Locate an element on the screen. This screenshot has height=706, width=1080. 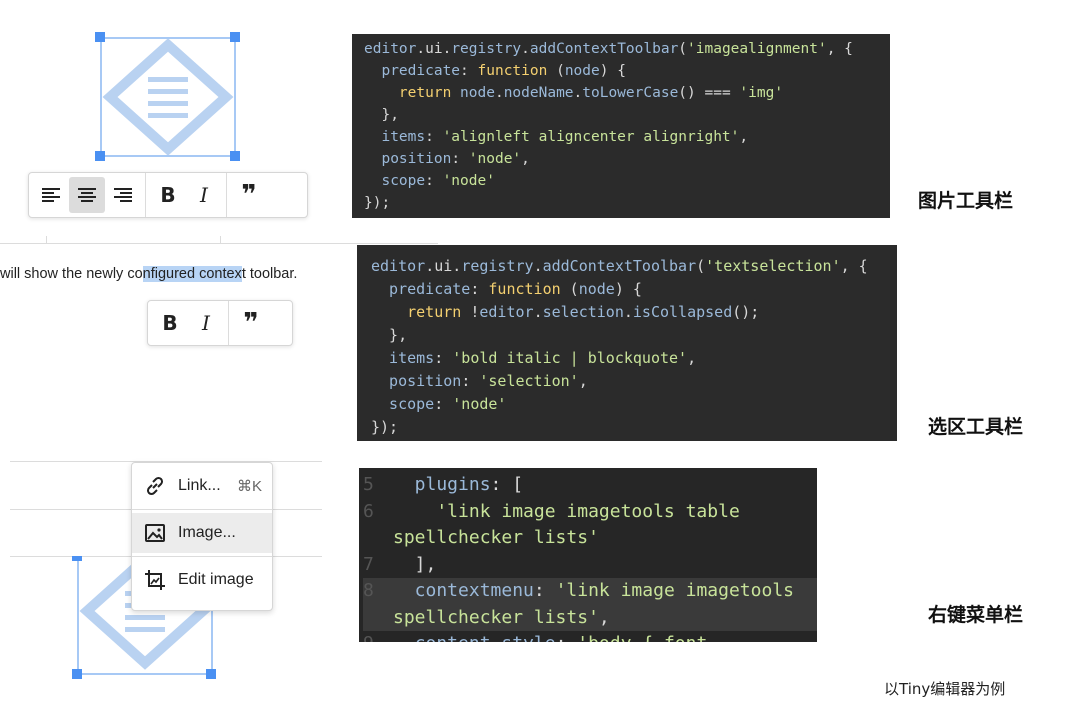
italic-icon: I is located at coordinates (206, 323).